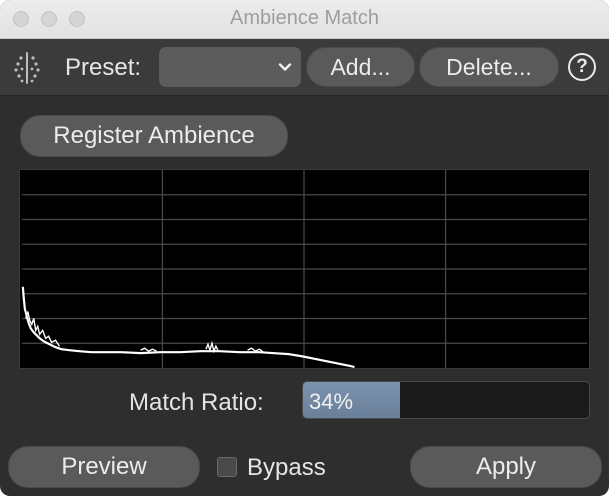  What do you see at coordinates (103, 67) in the screenshot?
I see `preset-label: Preset:` at bounding box center [103, 67].